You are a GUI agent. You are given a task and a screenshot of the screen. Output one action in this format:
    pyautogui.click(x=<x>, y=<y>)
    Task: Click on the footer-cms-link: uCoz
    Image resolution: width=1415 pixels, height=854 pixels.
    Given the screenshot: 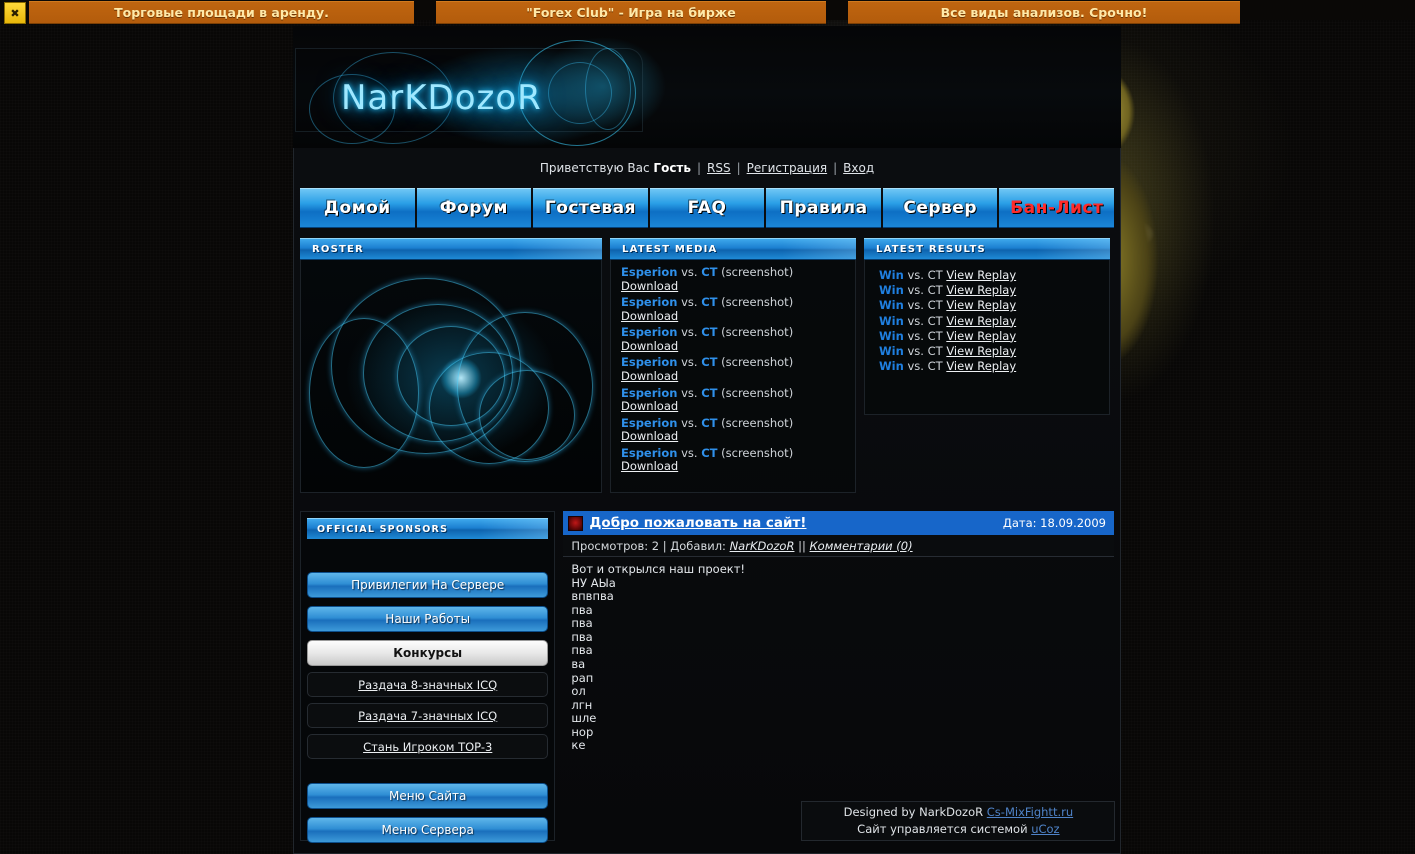 What is the action you would take?
    pyautogui.click(x=1045, y=829)
    